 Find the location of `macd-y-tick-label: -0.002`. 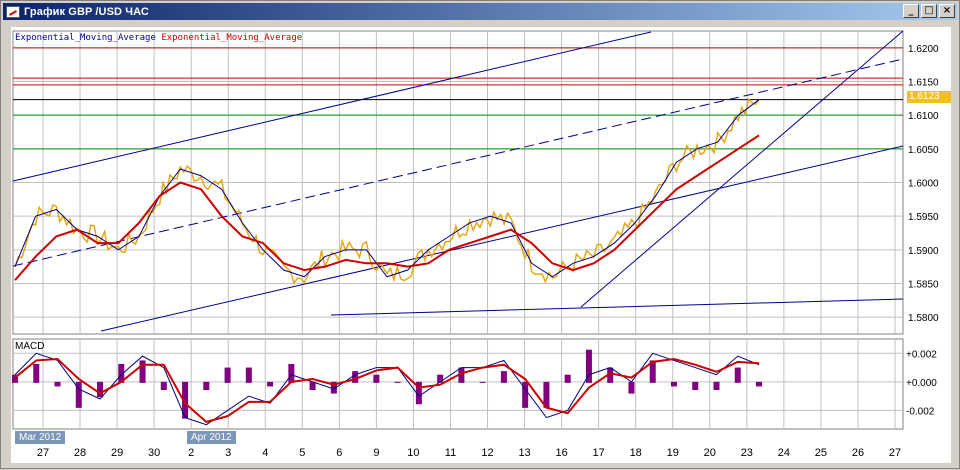

macd-y-tick-label: -0.002 is located at coordinates (920, 411).